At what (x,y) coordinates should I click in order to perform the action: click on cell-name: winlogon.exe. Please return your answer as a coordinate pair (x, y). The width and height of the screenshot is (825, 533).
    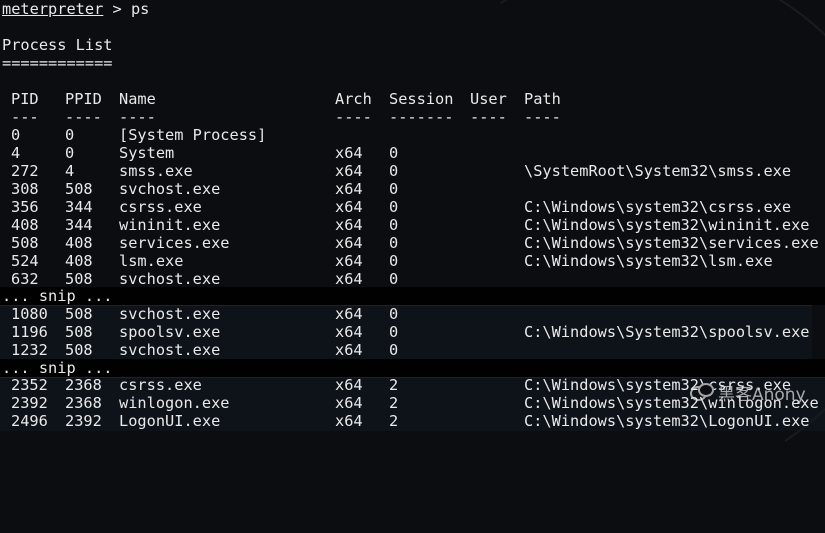
    Looking at the image, I should click on (174, 403).